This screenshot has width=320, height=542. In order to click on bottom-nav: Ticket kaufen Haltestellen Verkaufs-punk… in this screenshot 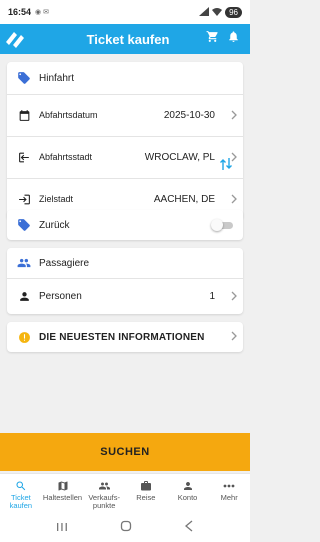, I will do `click(125, 493)`.